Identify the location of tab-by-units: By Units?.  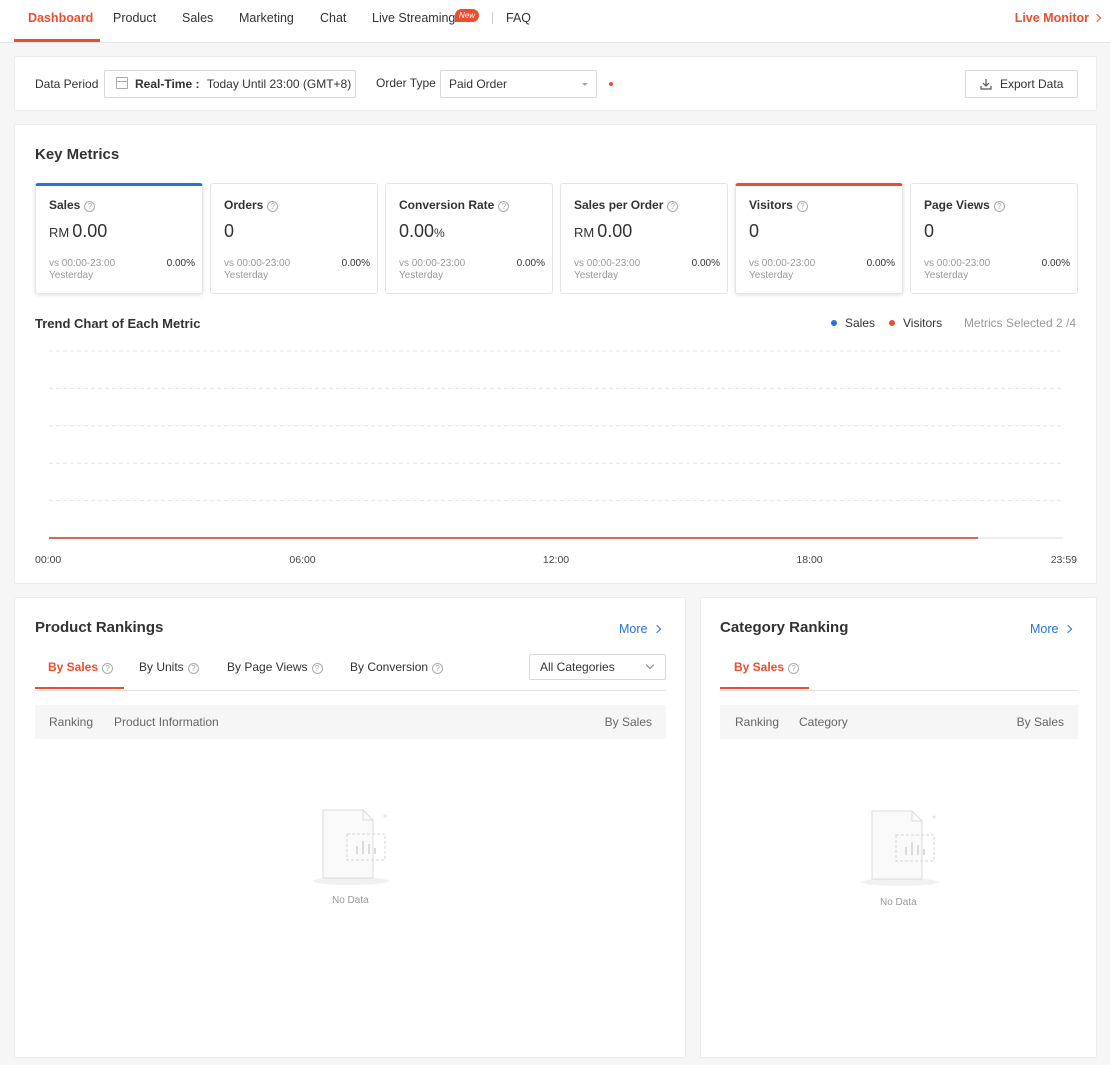
(169, 667).